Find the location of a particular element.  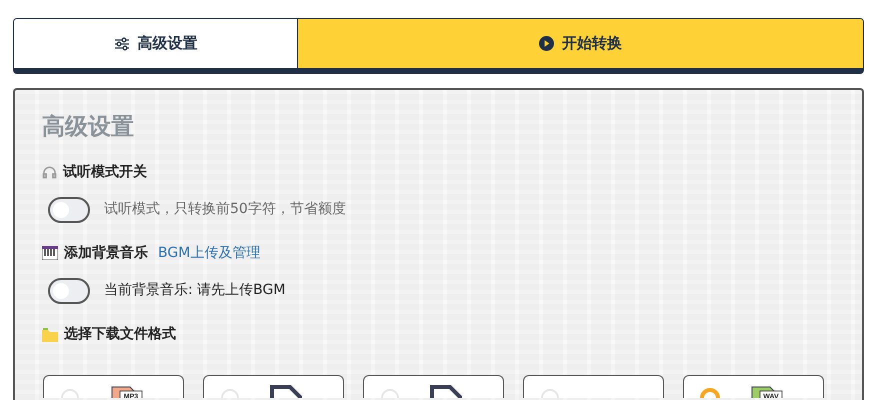

section-heading: 选择下载文件格式 is located at coordinates (120, 334).